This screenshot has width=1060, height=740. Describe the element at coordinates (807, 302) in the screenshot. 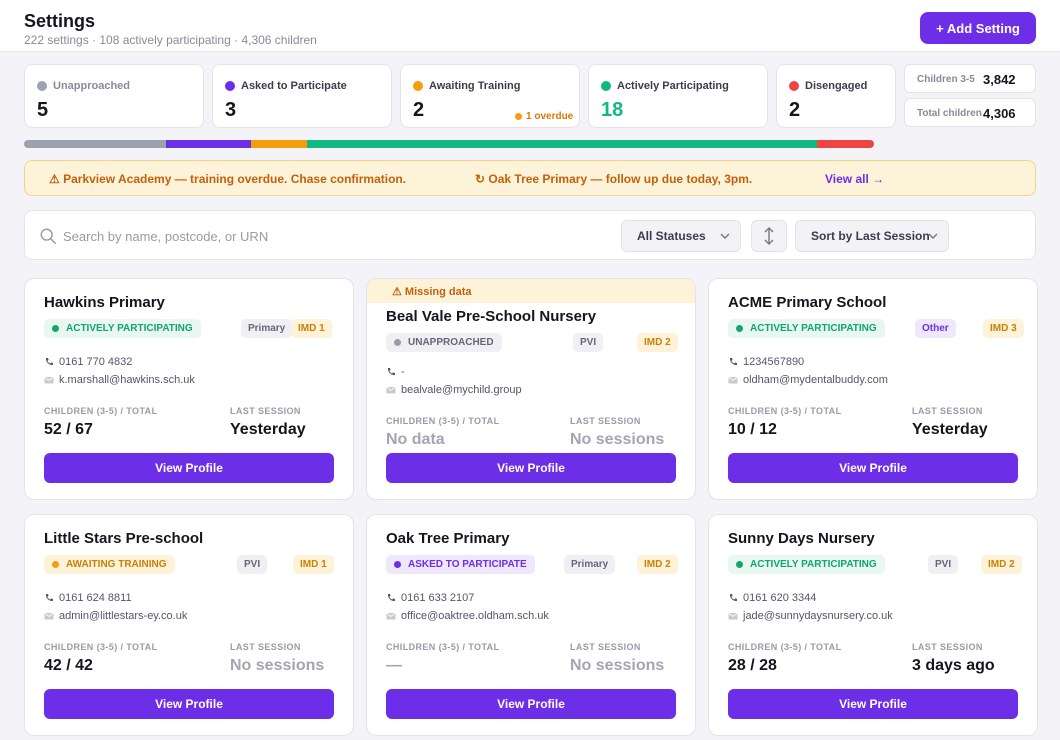

I see `setting-name: ACME Primary School` at that location.